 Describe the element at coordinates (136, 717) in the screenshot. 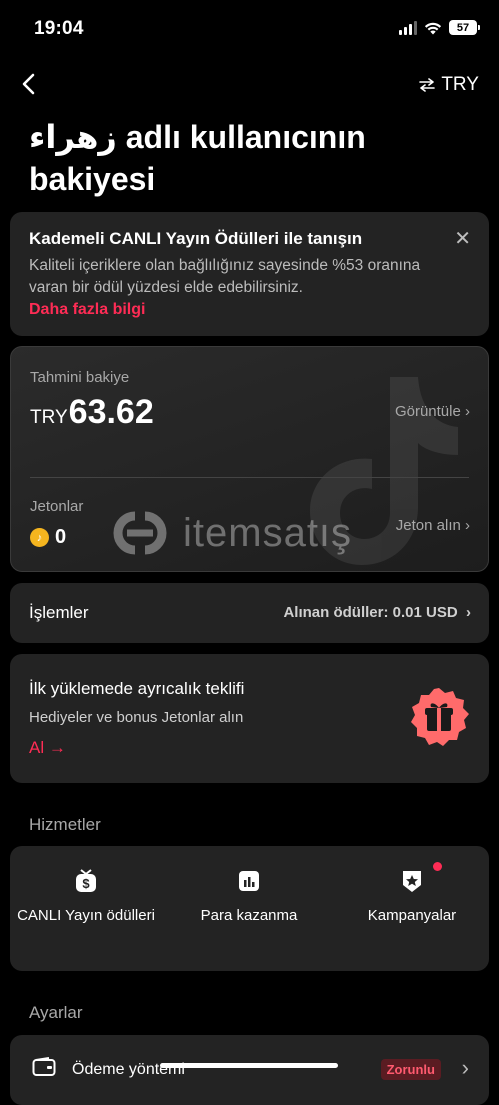

I see `offer-subtitle: Hediyeler ve bonus Jetonlar alın` at that location.